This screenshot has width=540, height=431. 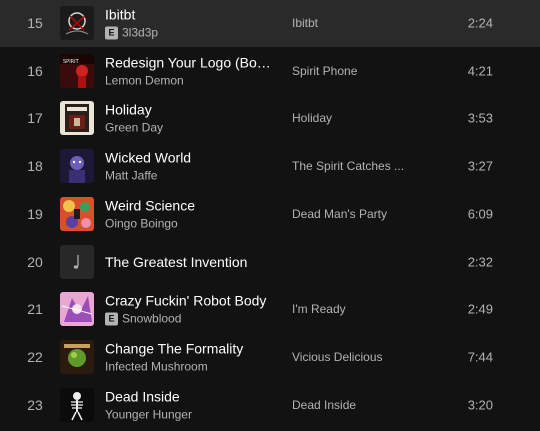 What do you see at coordinates (190, 397) in the screenshot?
I see `track-title: Dead Inside` at bounding box center [190, 397].